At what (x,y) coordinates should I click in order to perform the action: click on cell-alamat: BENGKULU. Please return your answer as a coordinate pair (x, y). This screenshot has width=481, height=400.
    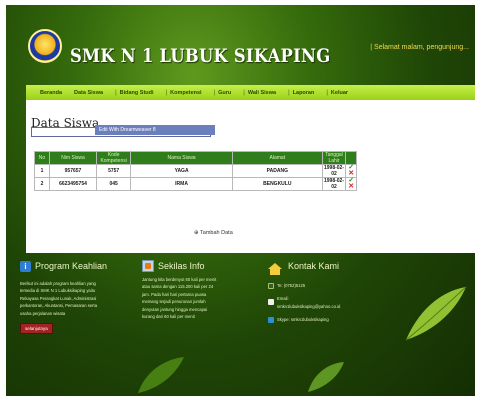
    Looking at the image, I should click on (277, 184).